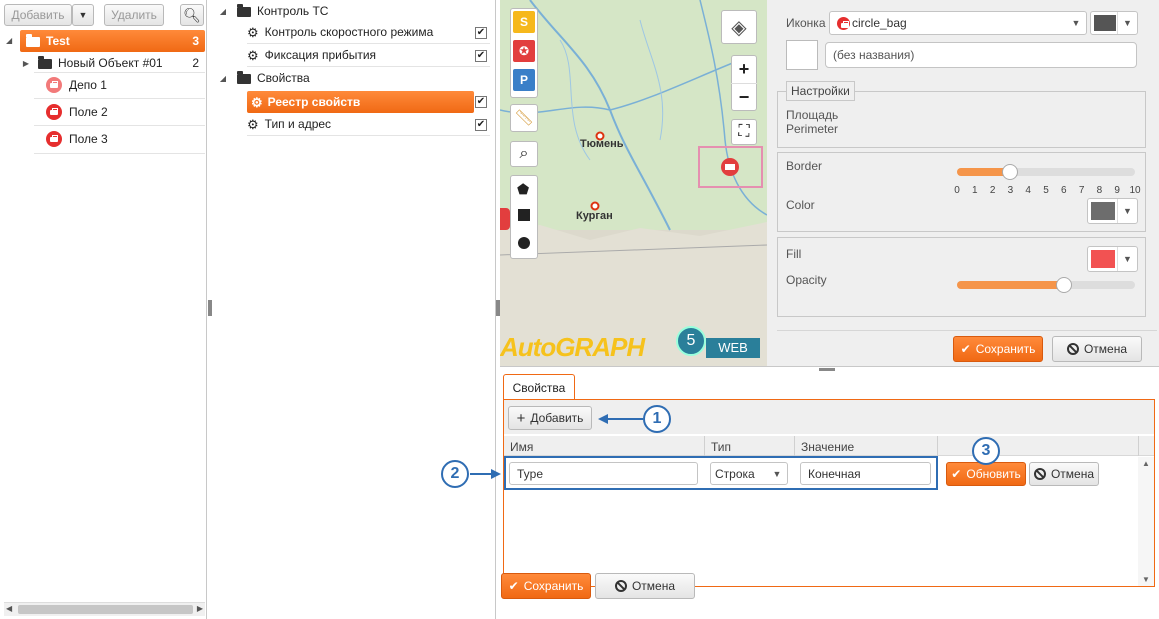 The image size is (1159, 619). I want to click on fill-color-picker: ▼, so click(1112, 259).